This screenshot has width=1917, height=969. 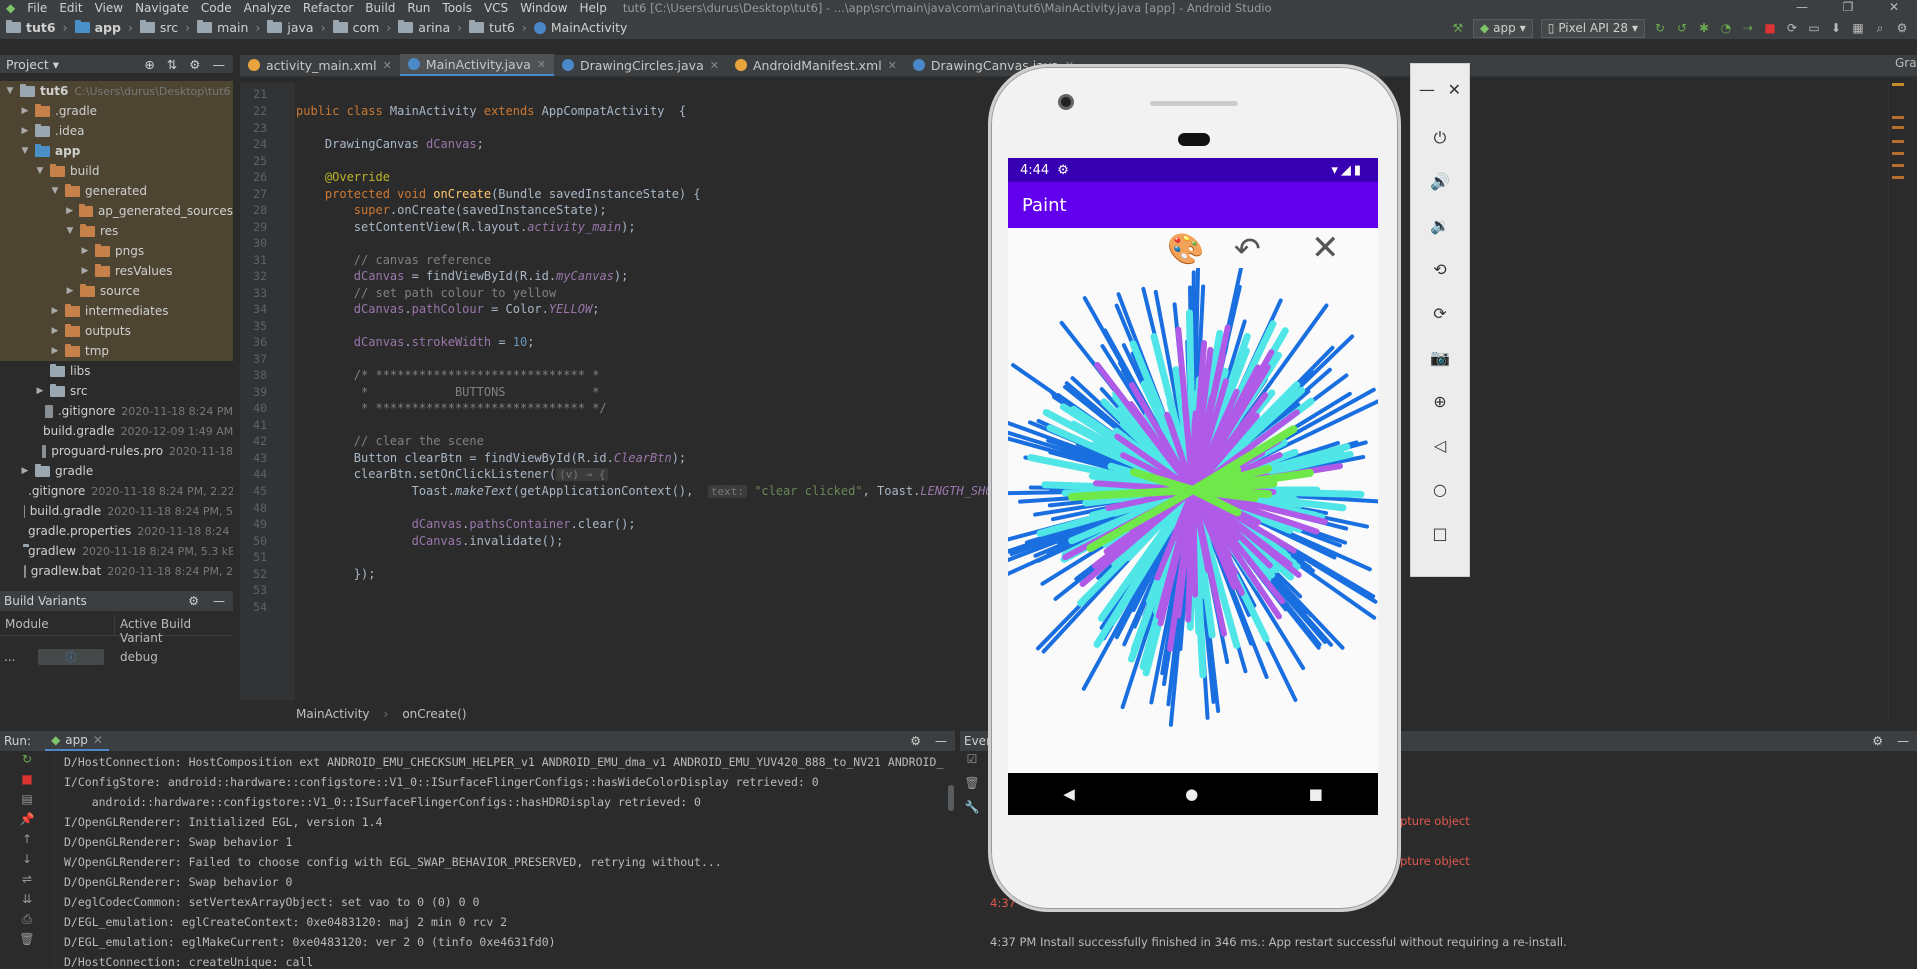 I want to click on code-line: dCanvas.pathsContainer.clear();, so click(x=466, y=524).